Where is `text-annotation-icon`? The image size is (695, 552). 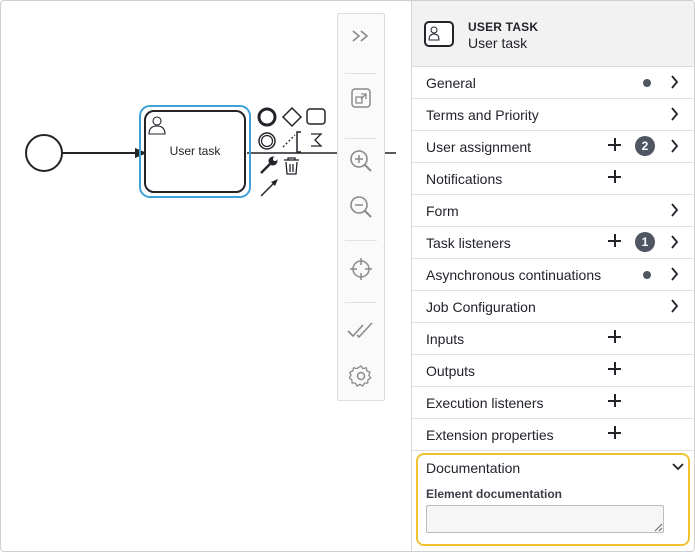 text-annotation-icon is located at coordinates (298, 142).